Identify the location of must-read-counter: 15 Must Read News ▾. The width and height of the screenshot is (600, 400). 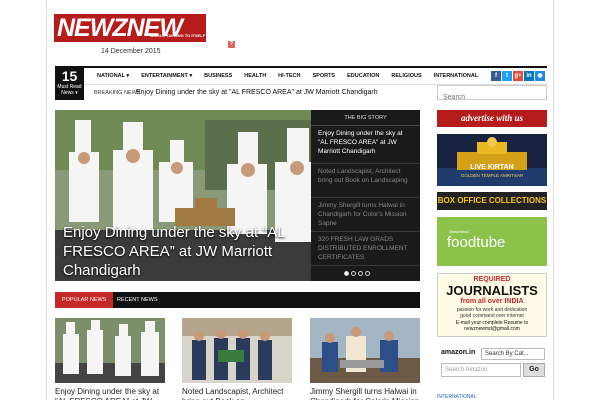
(69, 83).